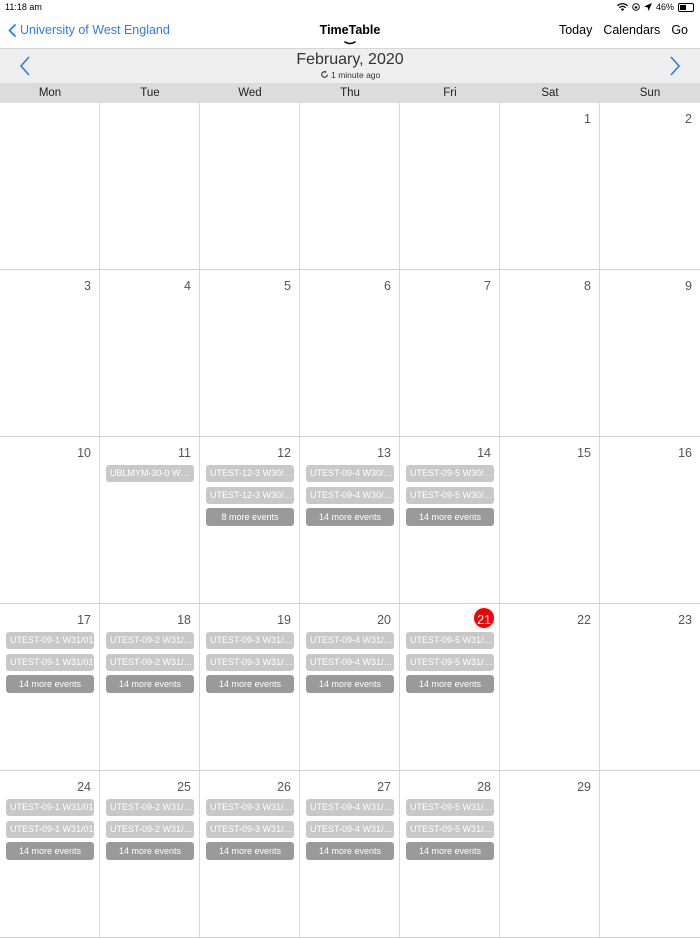 The width and height of the screenshot is (700, 938). I want to click on day-number: 16, so click(685, 453).